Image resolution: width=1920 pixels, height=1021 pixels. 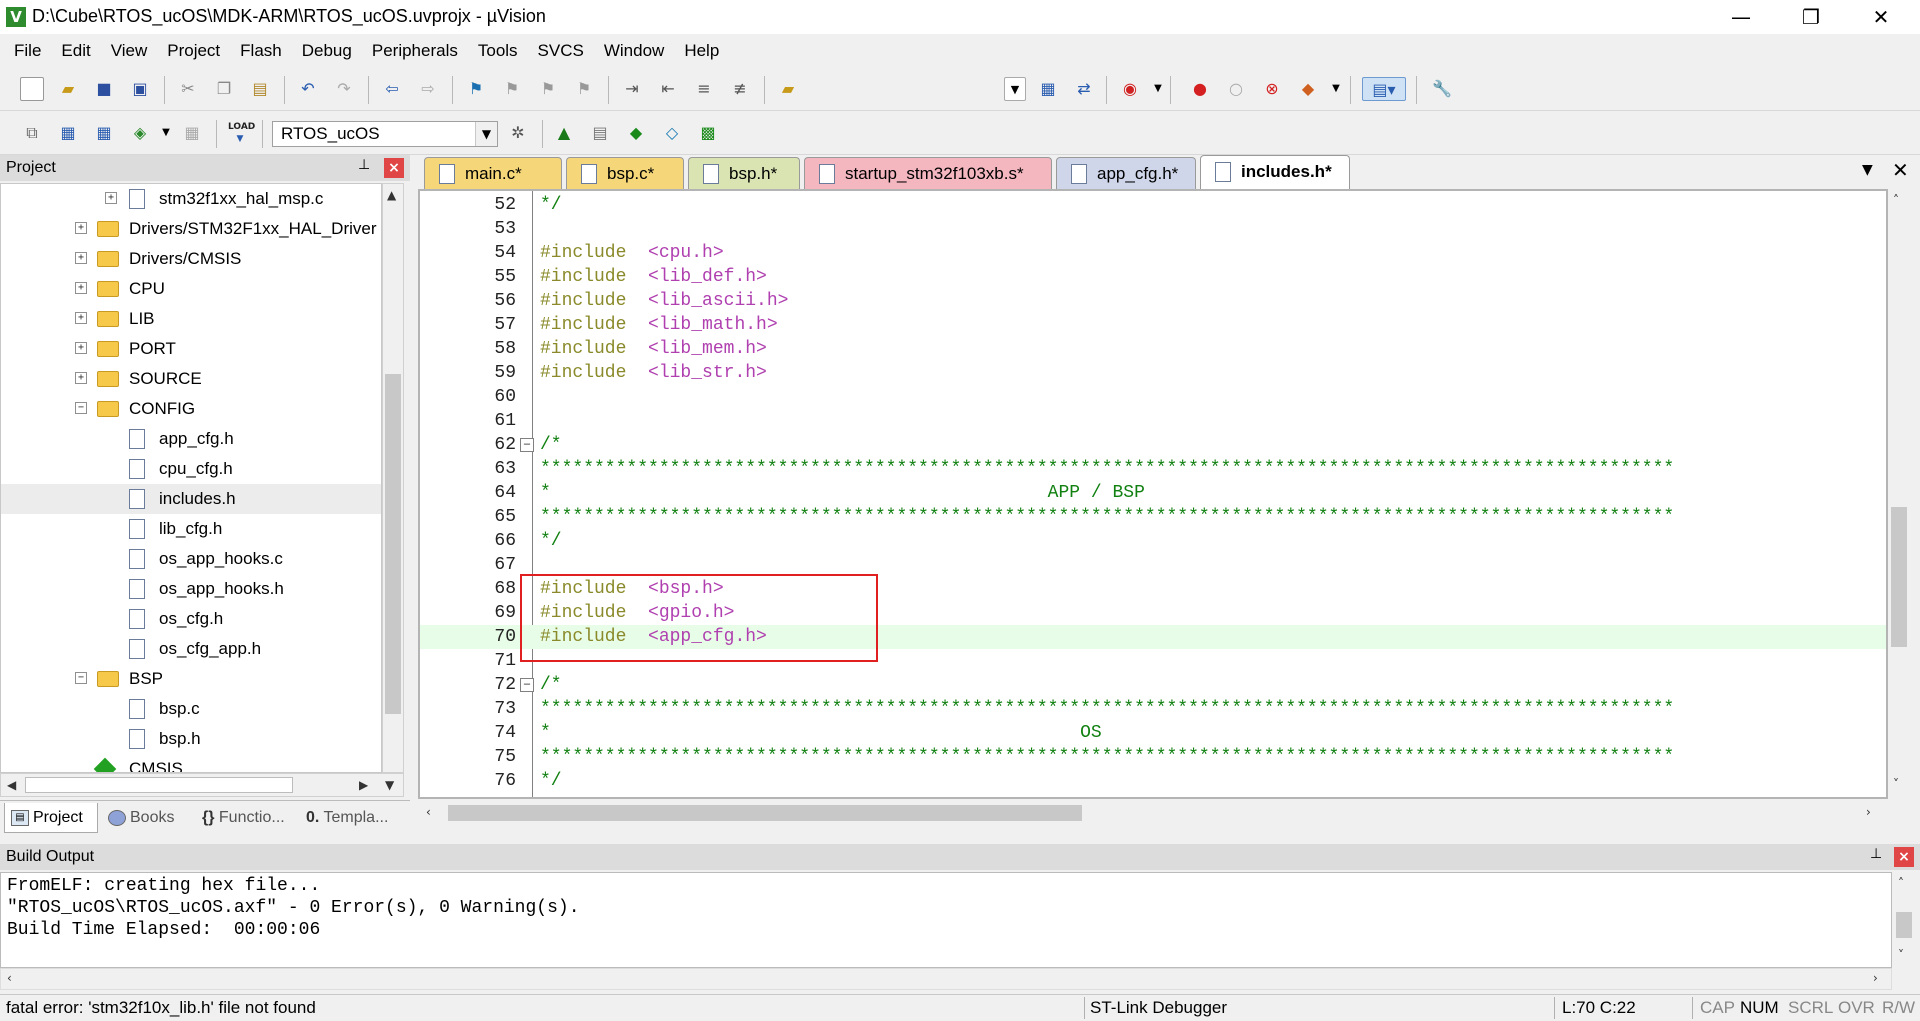 I want to click on nav-back-icon: ⇦, so click(x=392, y=89).